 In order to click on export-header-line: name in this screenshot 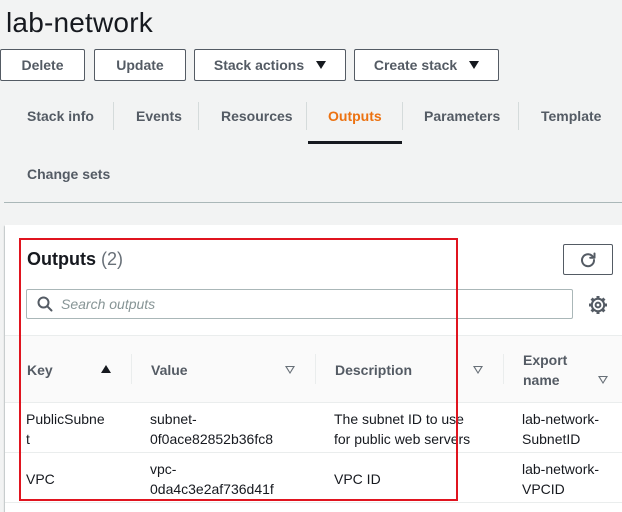, I will do `click(541, 380)`.